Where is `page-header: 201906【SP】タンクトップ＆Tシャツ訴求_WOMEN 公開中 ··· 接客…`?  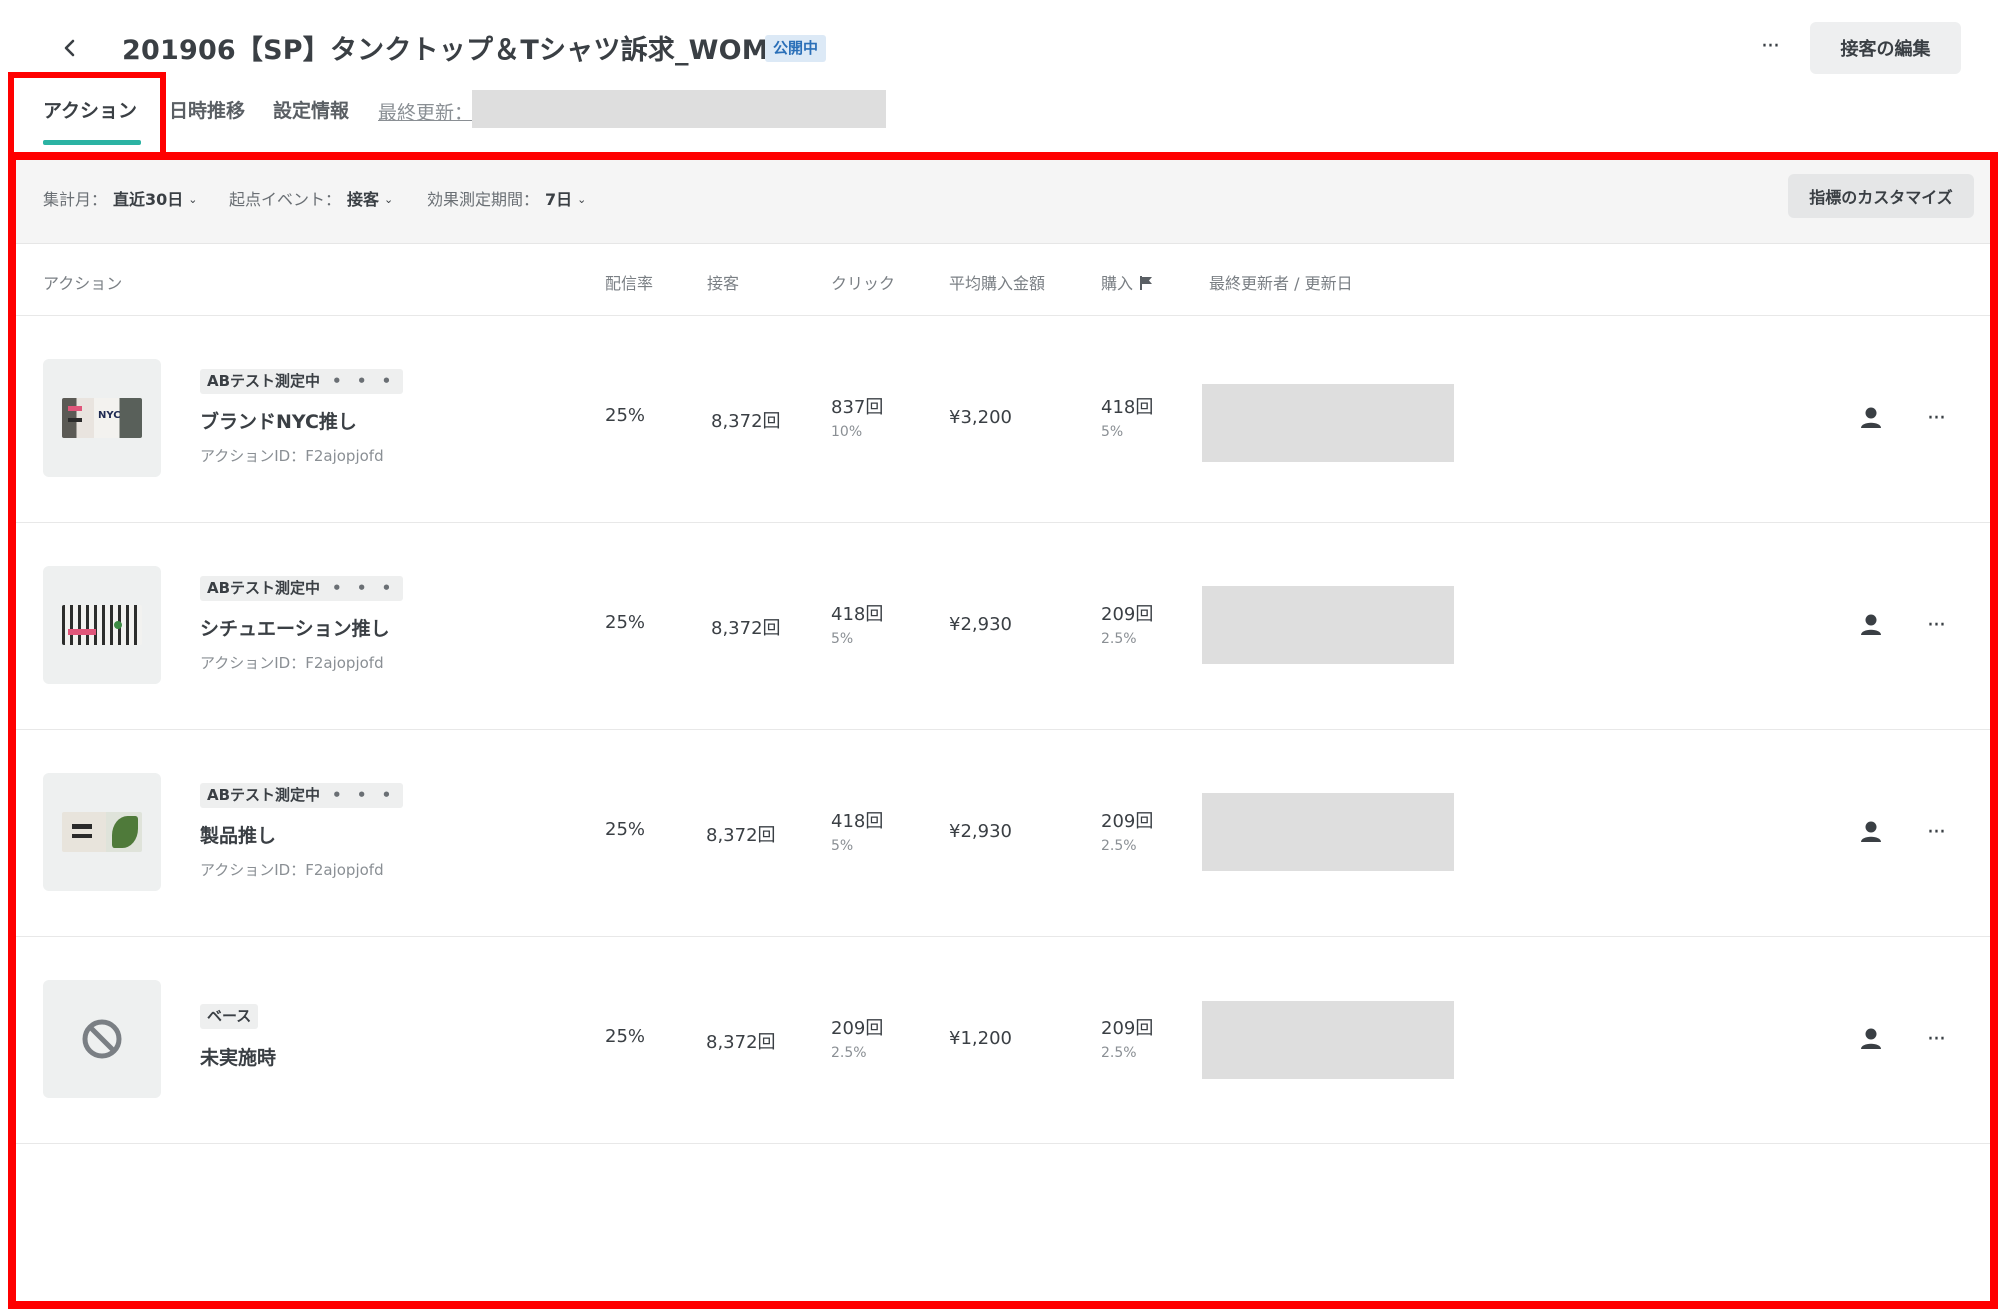 page-header: 201906【SP】タンクトップ＆Tシャツ訴求_WOMEN 公開中 ··· 接客… is located at coordinates (1000, 48).